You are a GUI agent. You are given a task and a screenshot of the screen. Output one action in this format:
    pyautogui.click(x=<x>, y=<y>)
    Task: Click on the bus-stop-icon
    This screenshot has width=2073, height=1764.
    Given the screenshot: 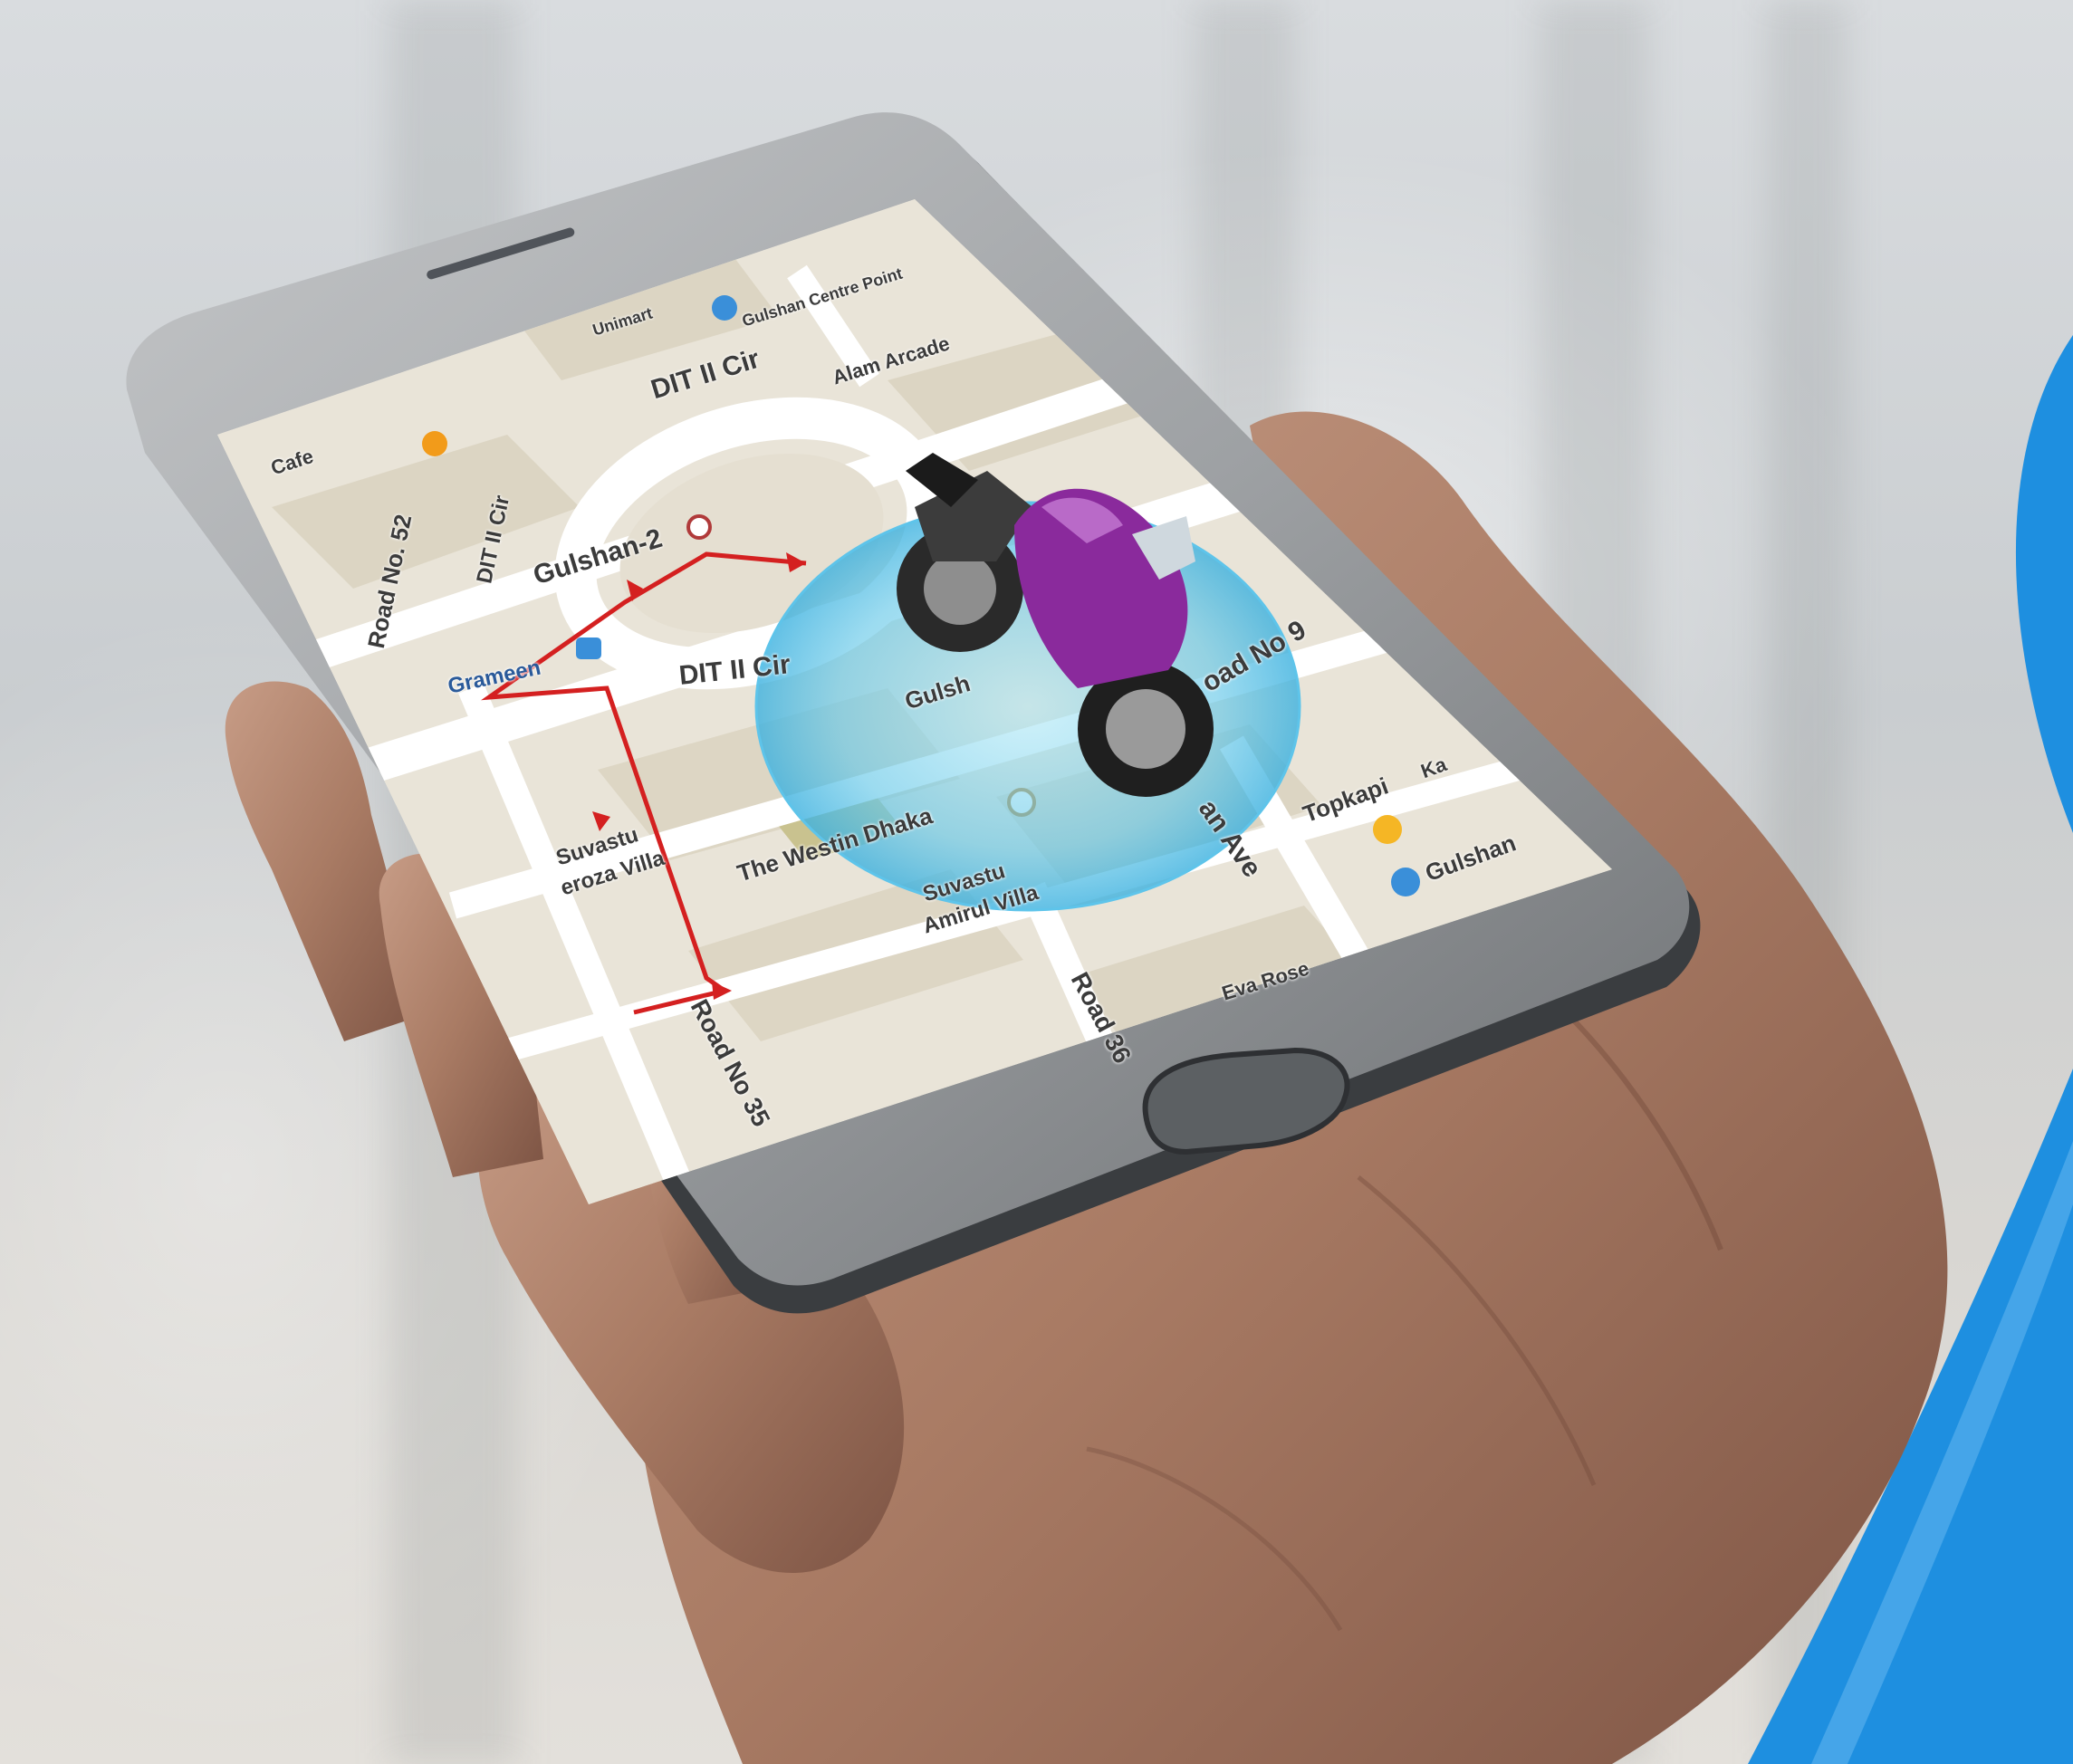 What is the action you would take?
    pyautogui.click(x=588, y=649)
    